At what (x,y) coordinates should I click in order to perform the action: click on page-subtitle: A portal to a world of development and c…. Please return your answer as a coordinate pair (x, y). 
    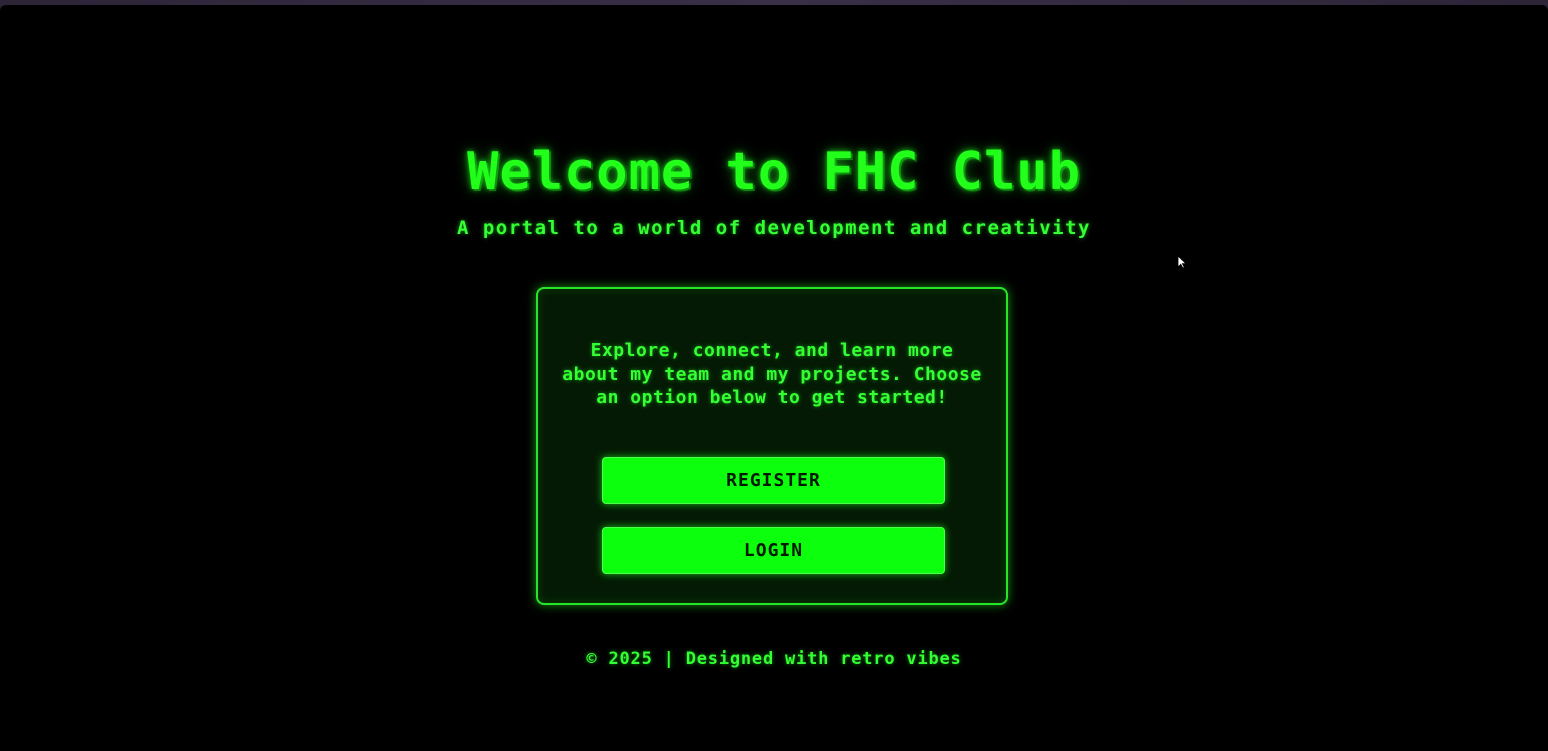
    Looking at the image, I should click on (773, 228).